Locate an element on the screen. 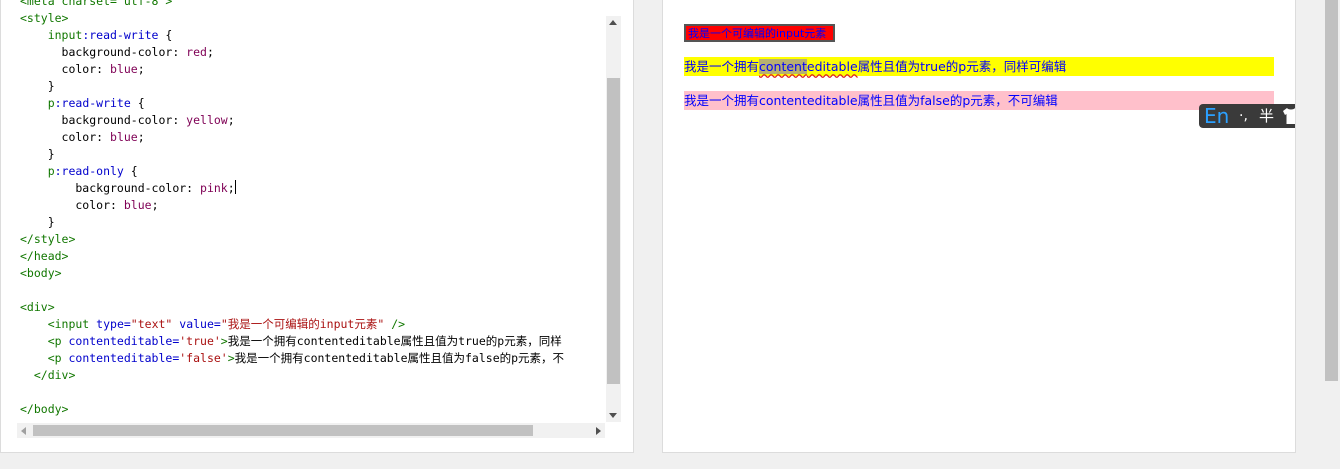  code-token: red is located at coordinates (196, 52).